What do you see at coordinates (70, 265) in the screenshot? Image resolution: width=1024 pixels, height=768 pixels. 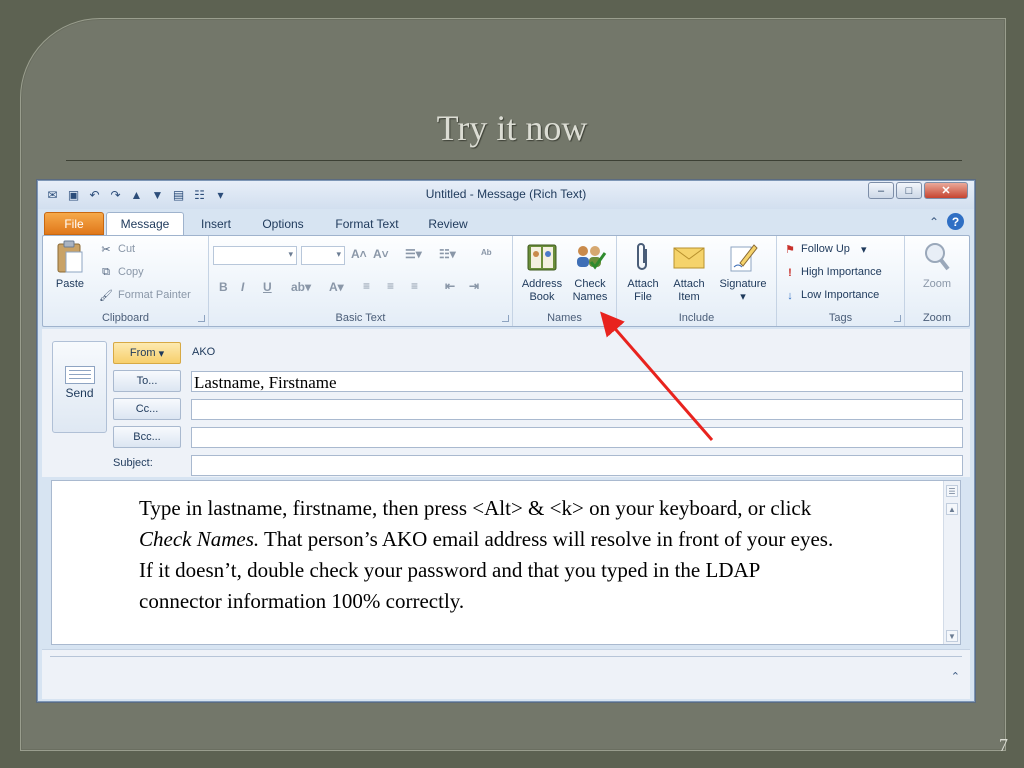 I see `paste-button: Paste` at bounding box center [70, 265].